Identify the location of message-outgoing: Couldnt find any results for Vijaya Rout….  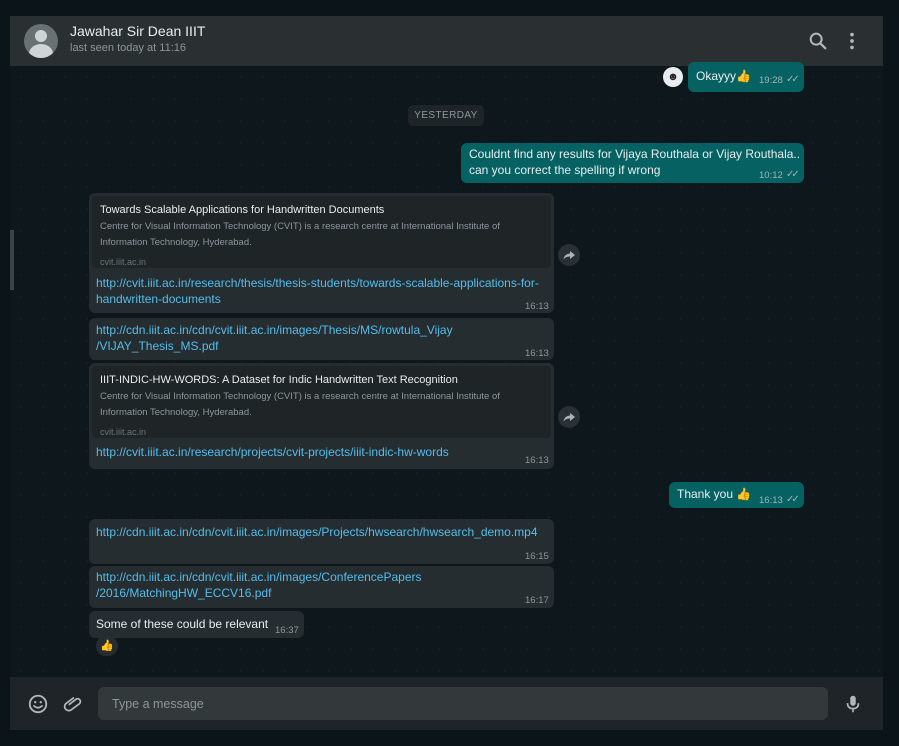
(632, 163).